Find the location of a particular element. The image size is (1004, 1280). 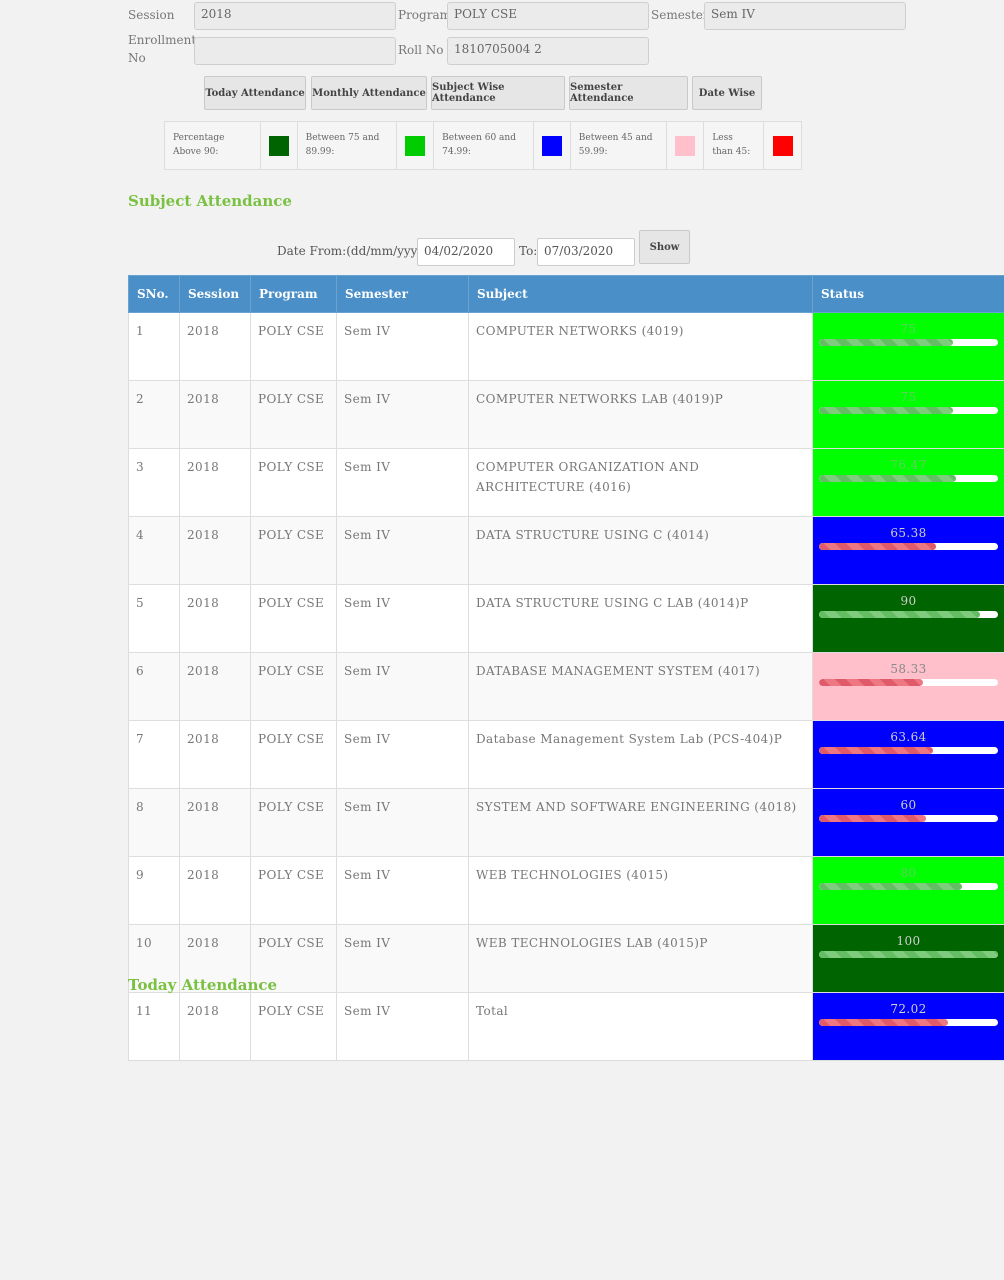

status-percentage: 63.64 is located at coordinates (908, 737).